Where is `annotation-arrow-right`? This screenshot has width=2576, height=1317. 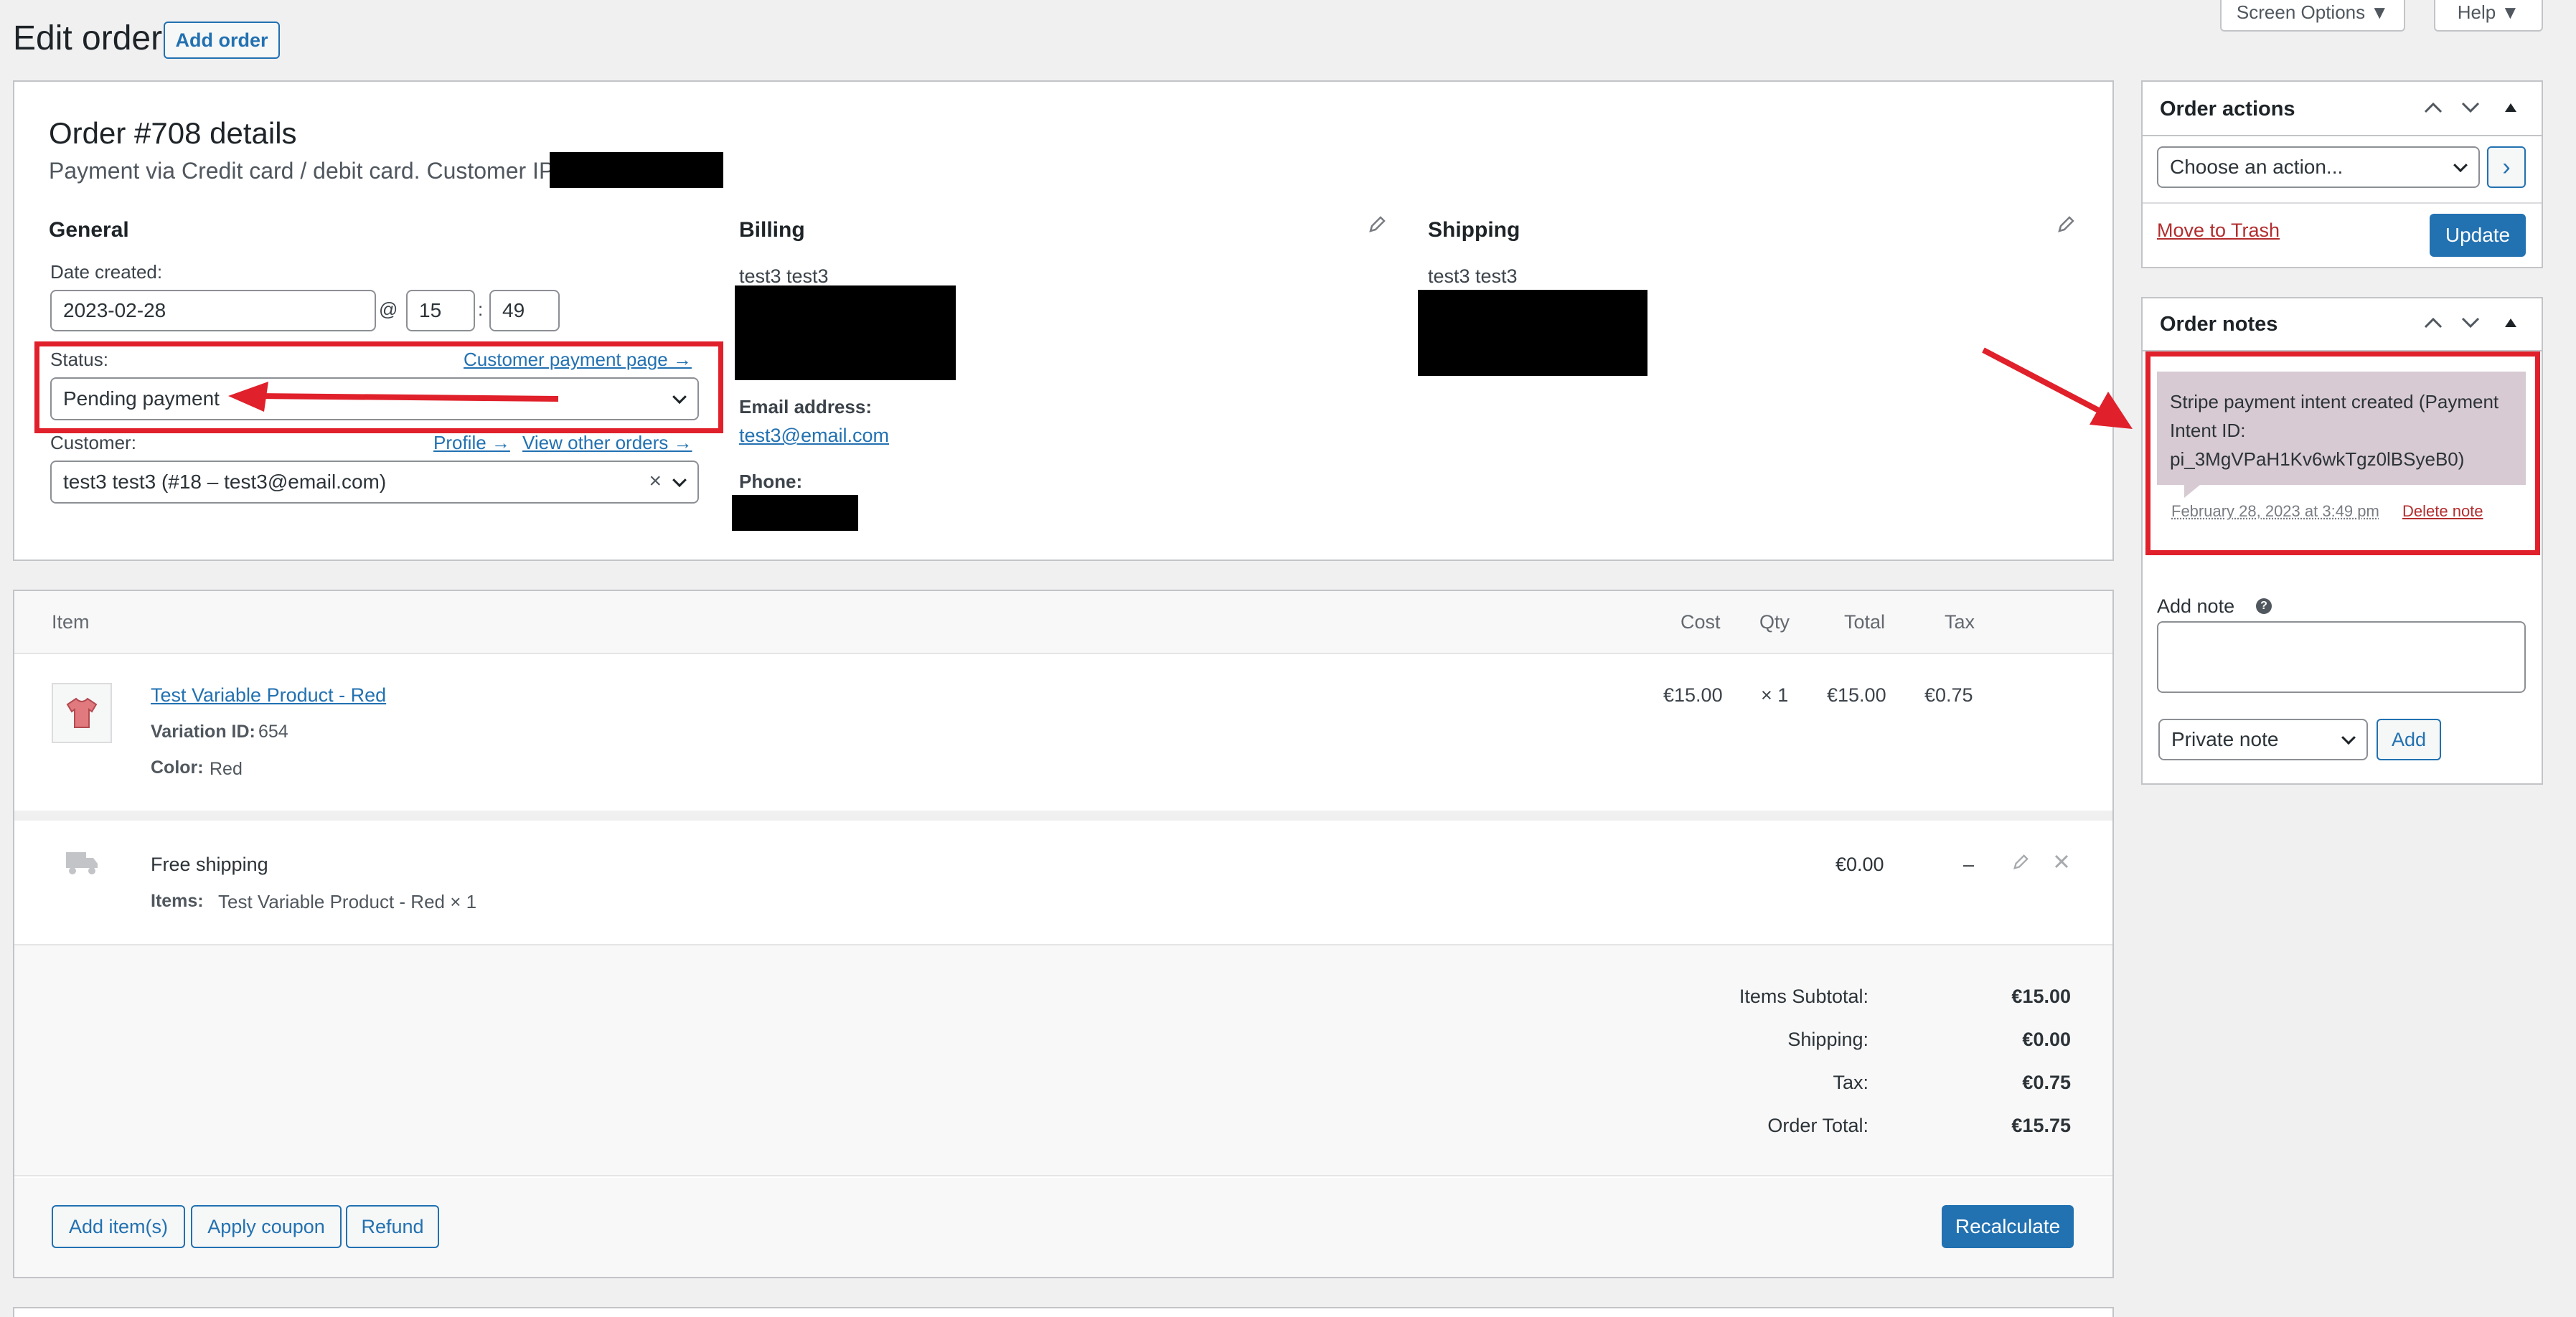 annotation-arrow-right is located at coordinates (2057, 388).